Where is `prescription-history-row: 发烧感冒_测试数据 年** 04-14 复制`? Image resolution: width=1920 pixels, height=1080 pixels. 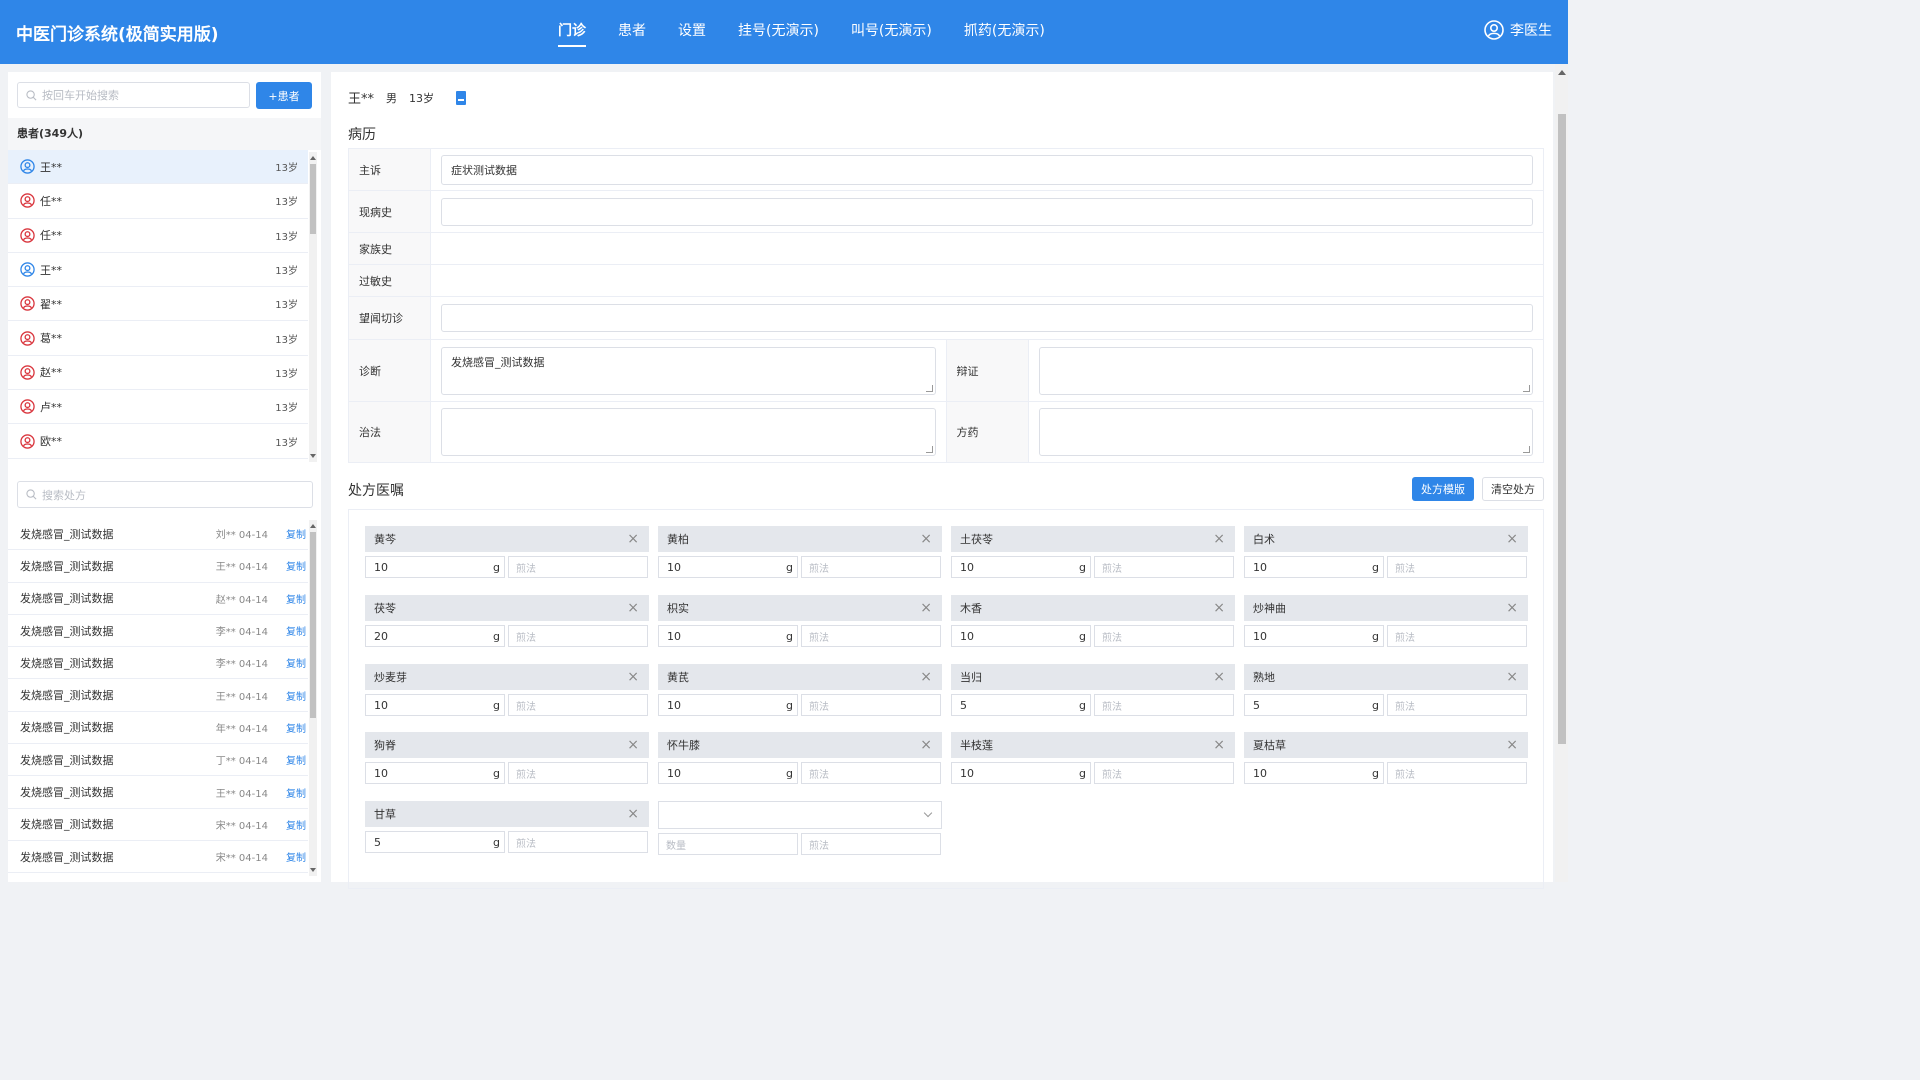
prescription-history-row: 发烧感冒_测试数据 年** 04-14 复制 is located at coordinates (158, 728).